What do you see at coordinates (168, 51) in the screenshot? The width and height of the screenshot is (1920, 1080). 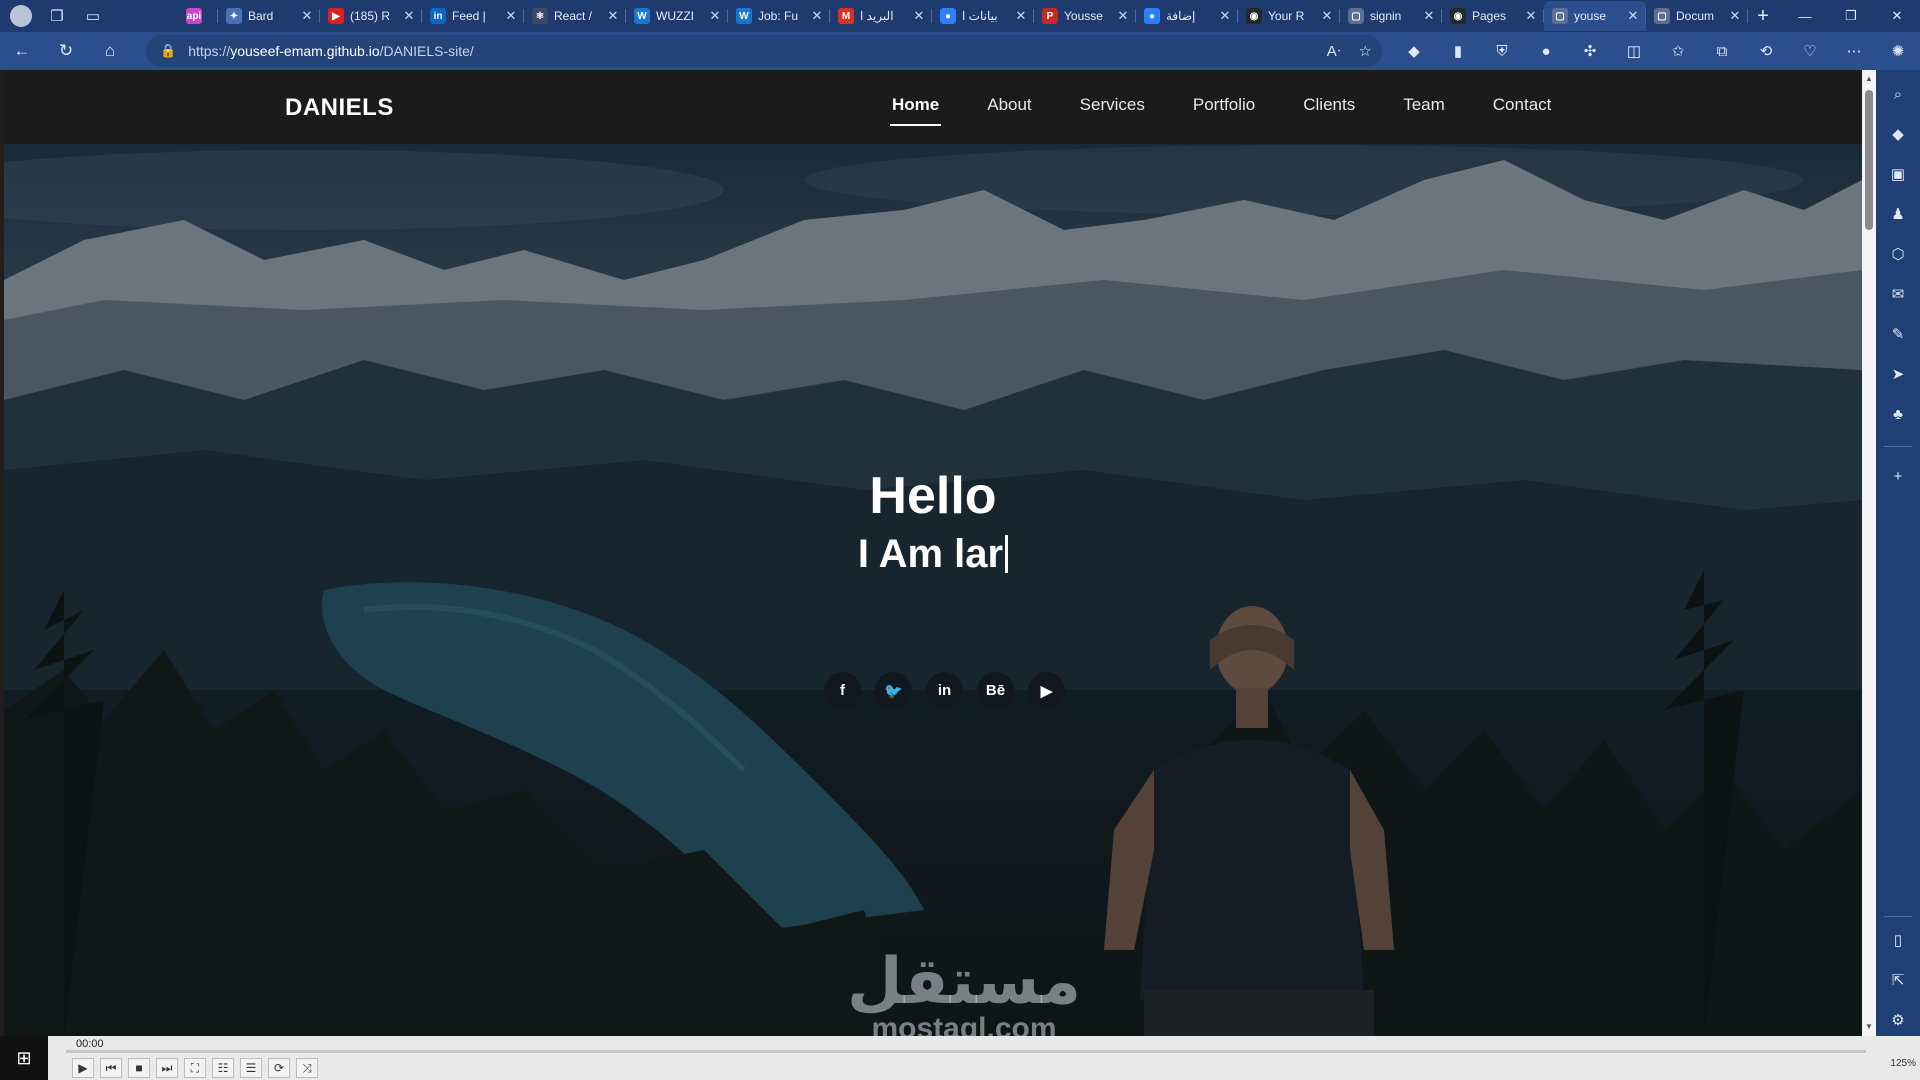 I see `lock-icon: 🔒` at bounding box center [168, 51].